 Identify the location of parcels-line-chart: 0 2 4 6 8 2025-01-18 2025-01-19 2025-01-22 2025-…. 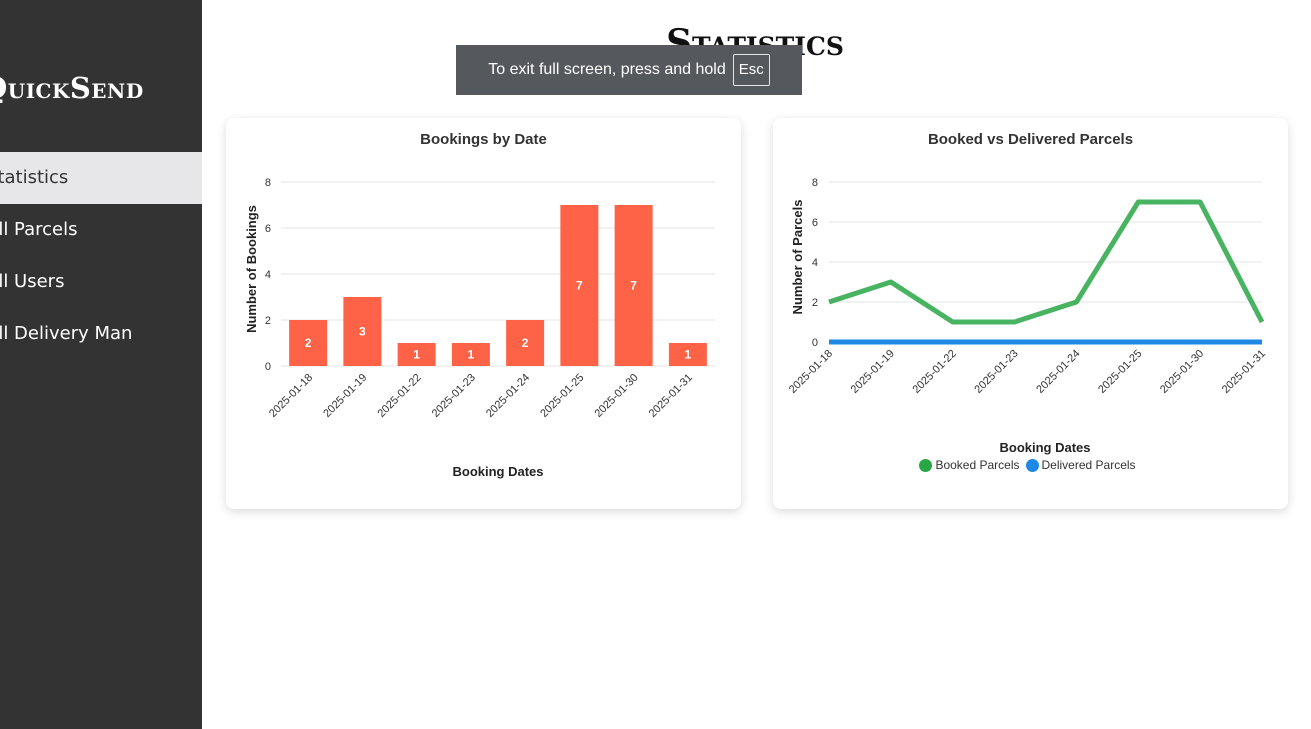
(1027, 316).